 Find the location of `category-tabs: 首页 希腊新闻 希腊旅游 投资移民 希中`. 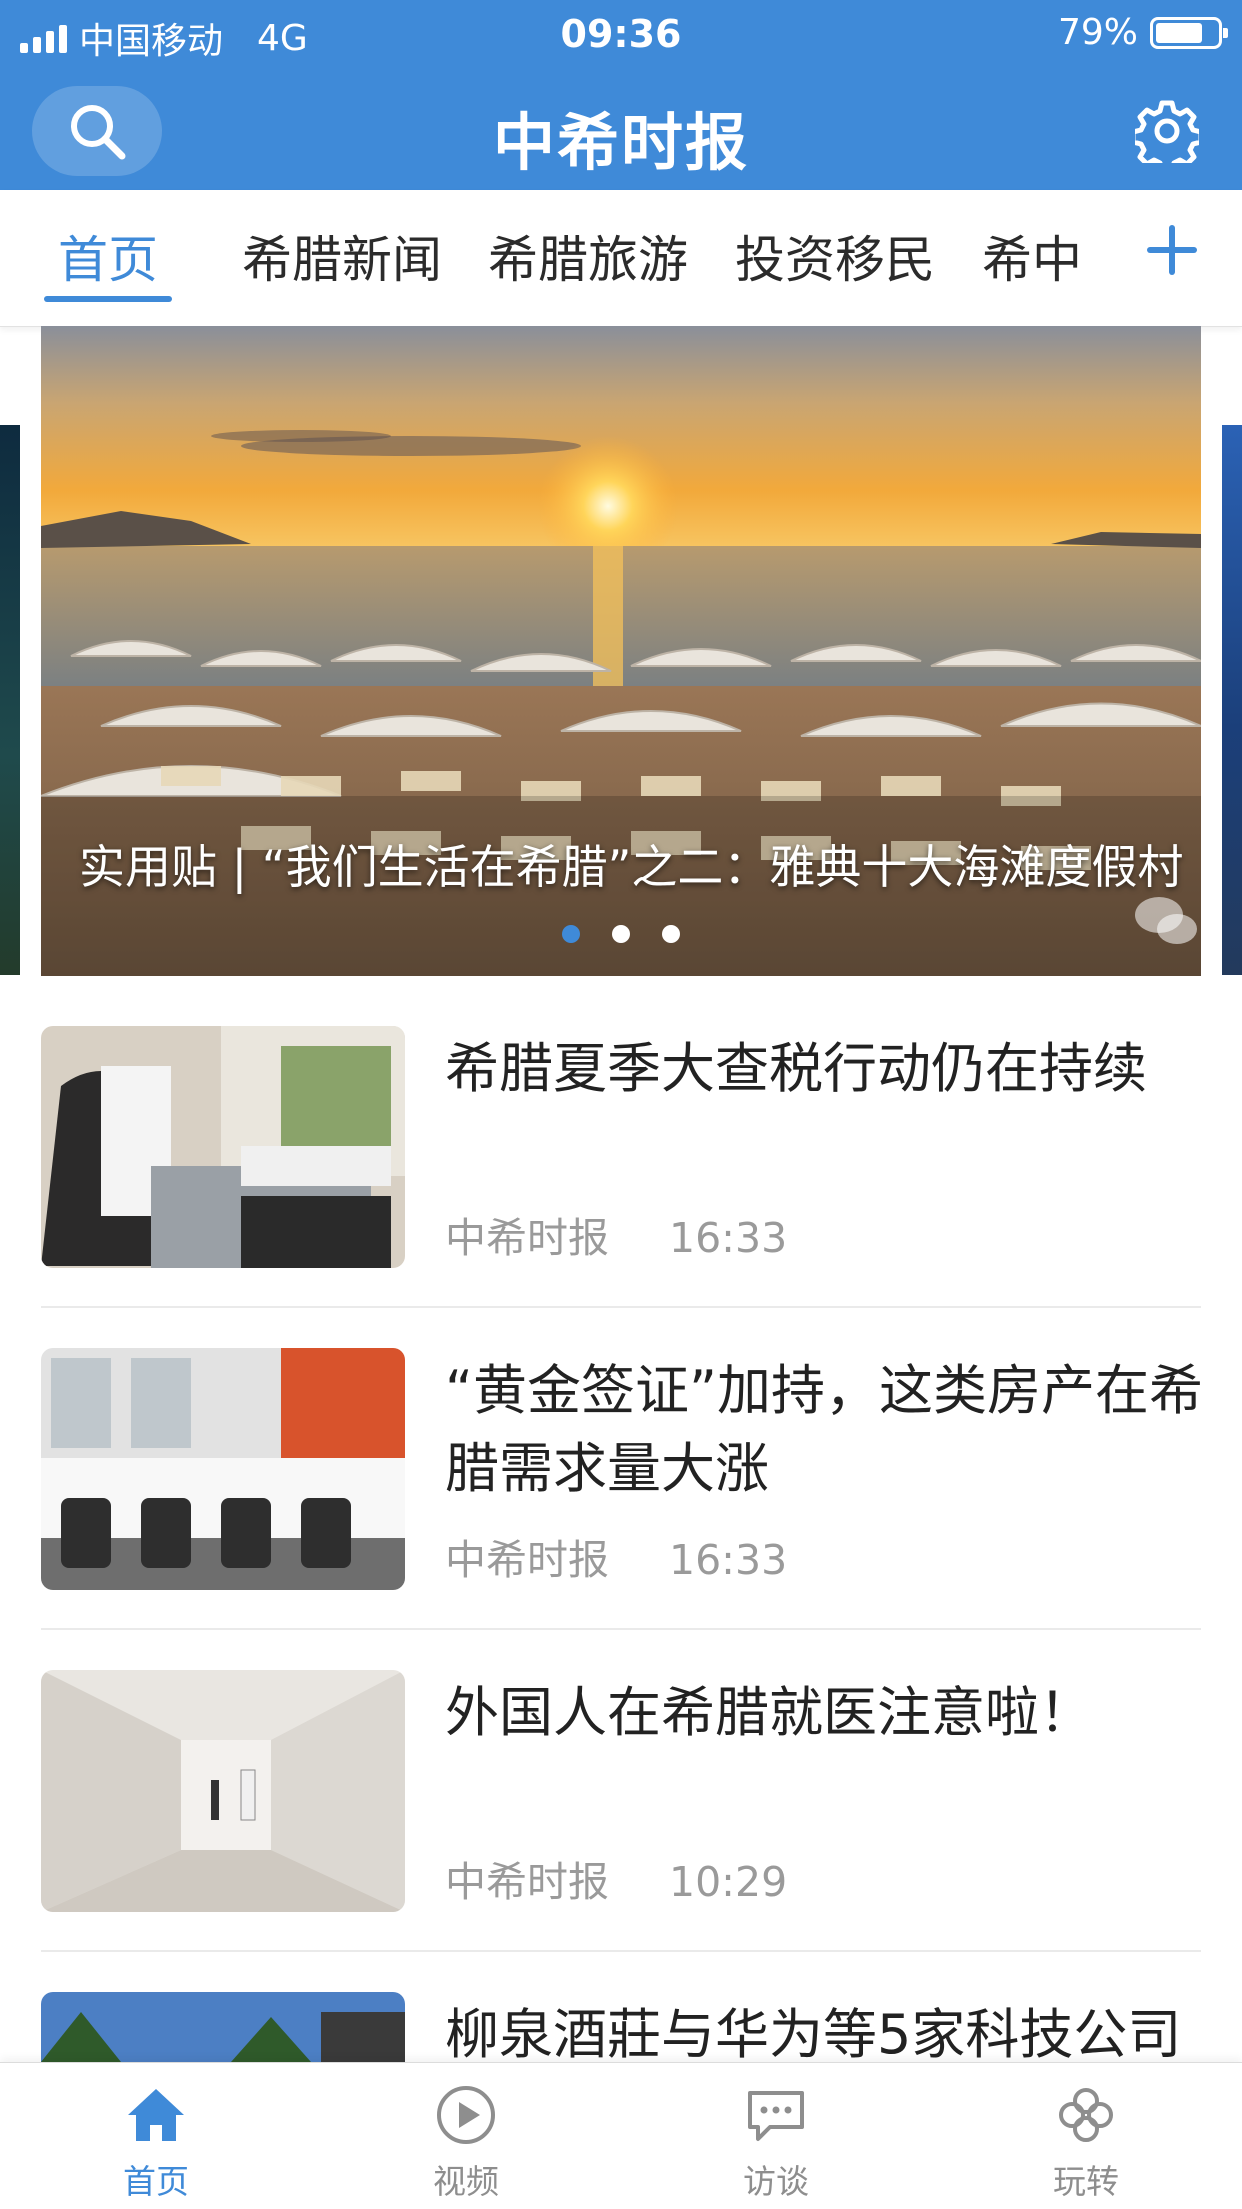

category-tabs: 首页 希腊新闻 希腊旅游 投资移民 希中 is located at coordinates (621, 258).